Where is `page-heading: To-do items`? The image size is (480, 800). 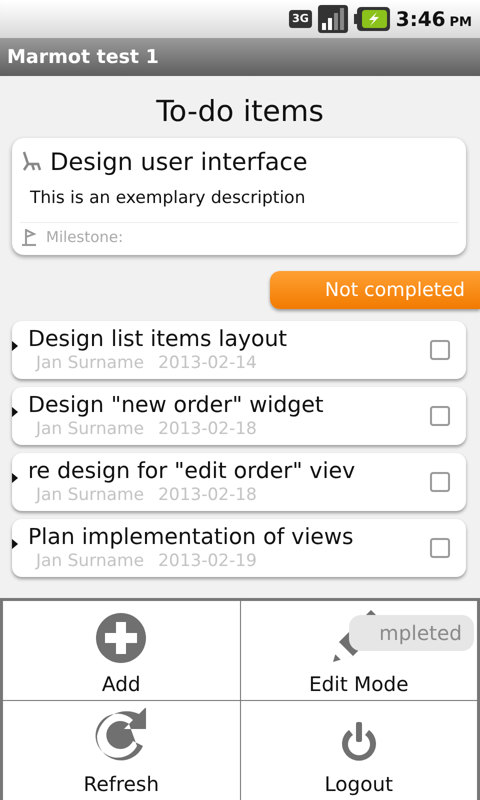
page-heading: To-do items is located at coordinates (240, 111).